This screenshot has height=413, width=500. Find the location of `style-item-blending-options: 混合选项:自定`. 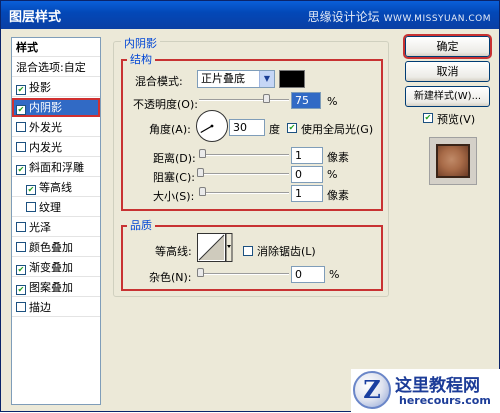

style-item-blending-options: 混合选项:自定 is located at coordinates (56, 67).